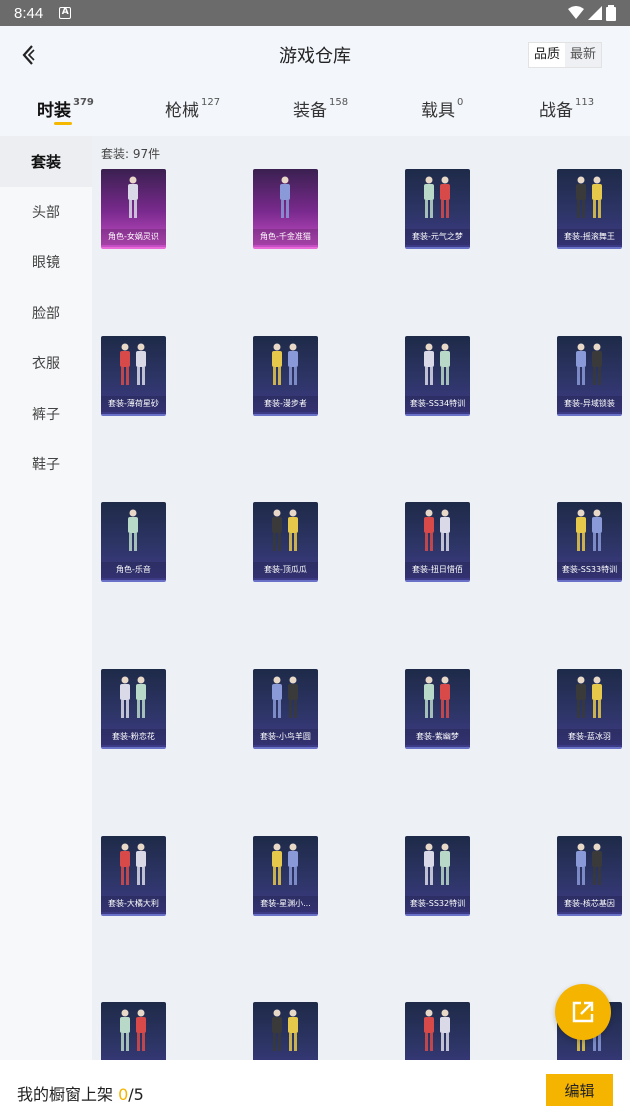  I want to click on outfit-card-label: 套装-薄荷星砂, so click(133, 404).